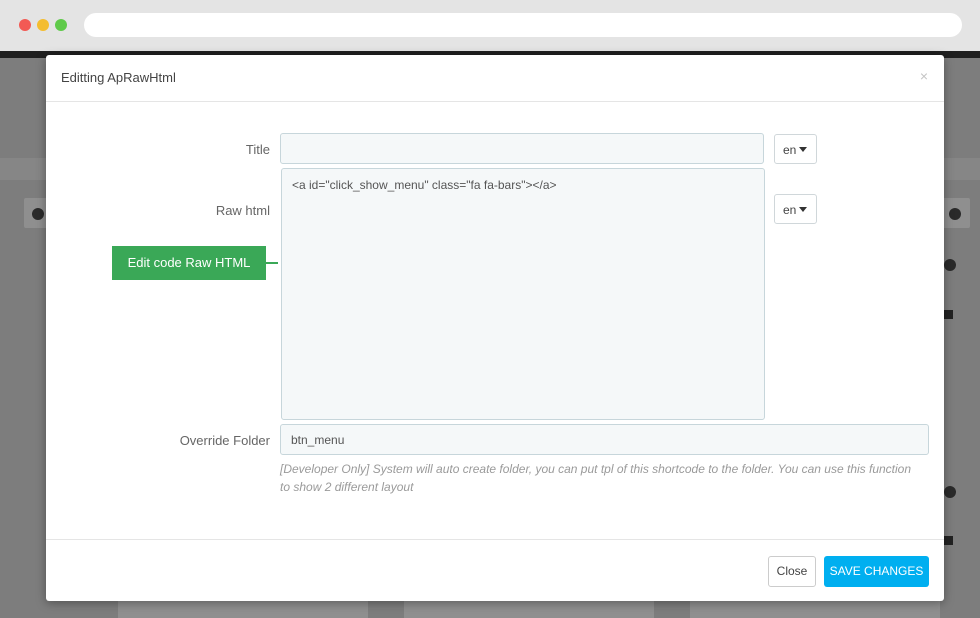  I want to click on raw-html-language-select: en, so click(795, 209).